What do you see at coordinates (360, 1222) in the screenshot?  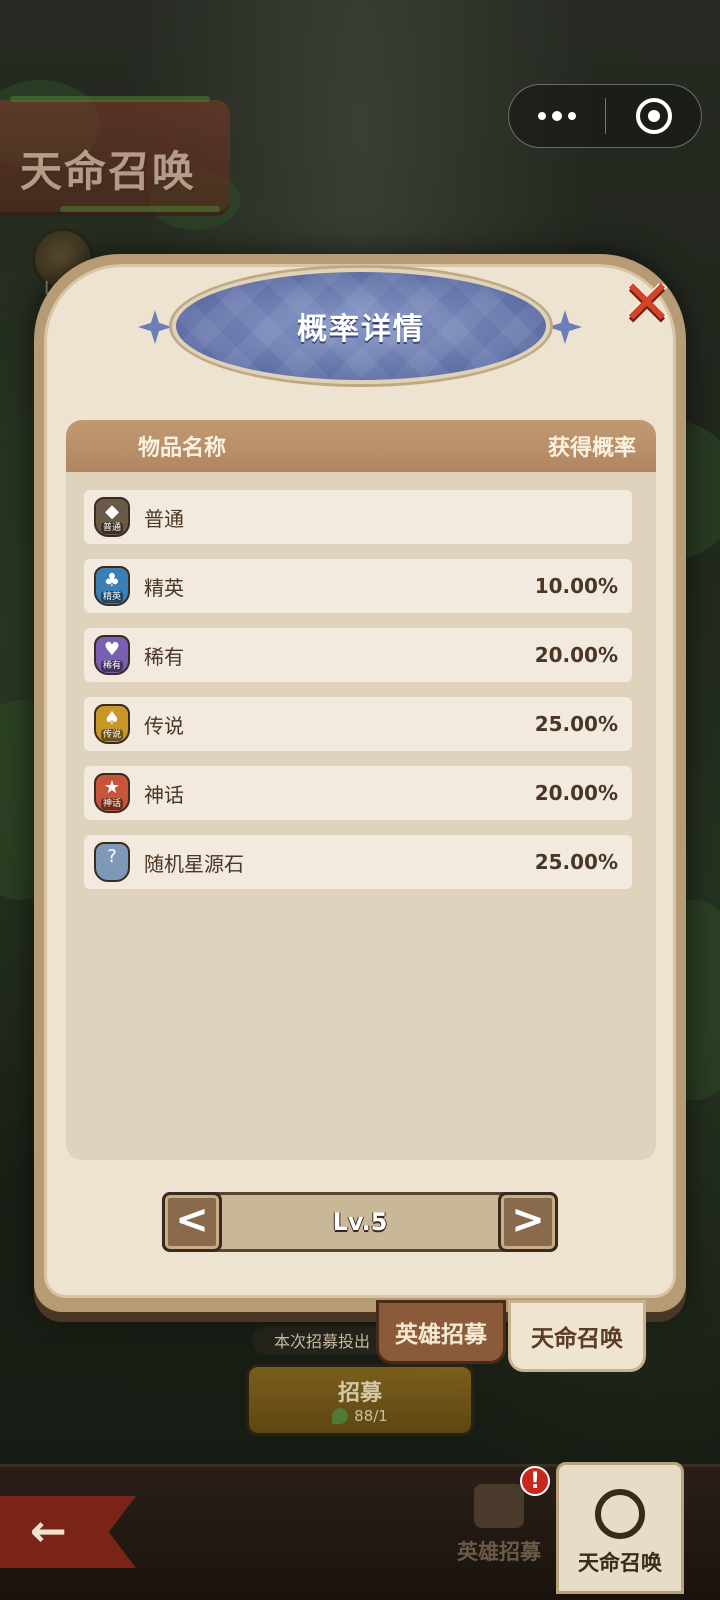 I see `level-label: Lv.5` at bounding box center [360, 1222].